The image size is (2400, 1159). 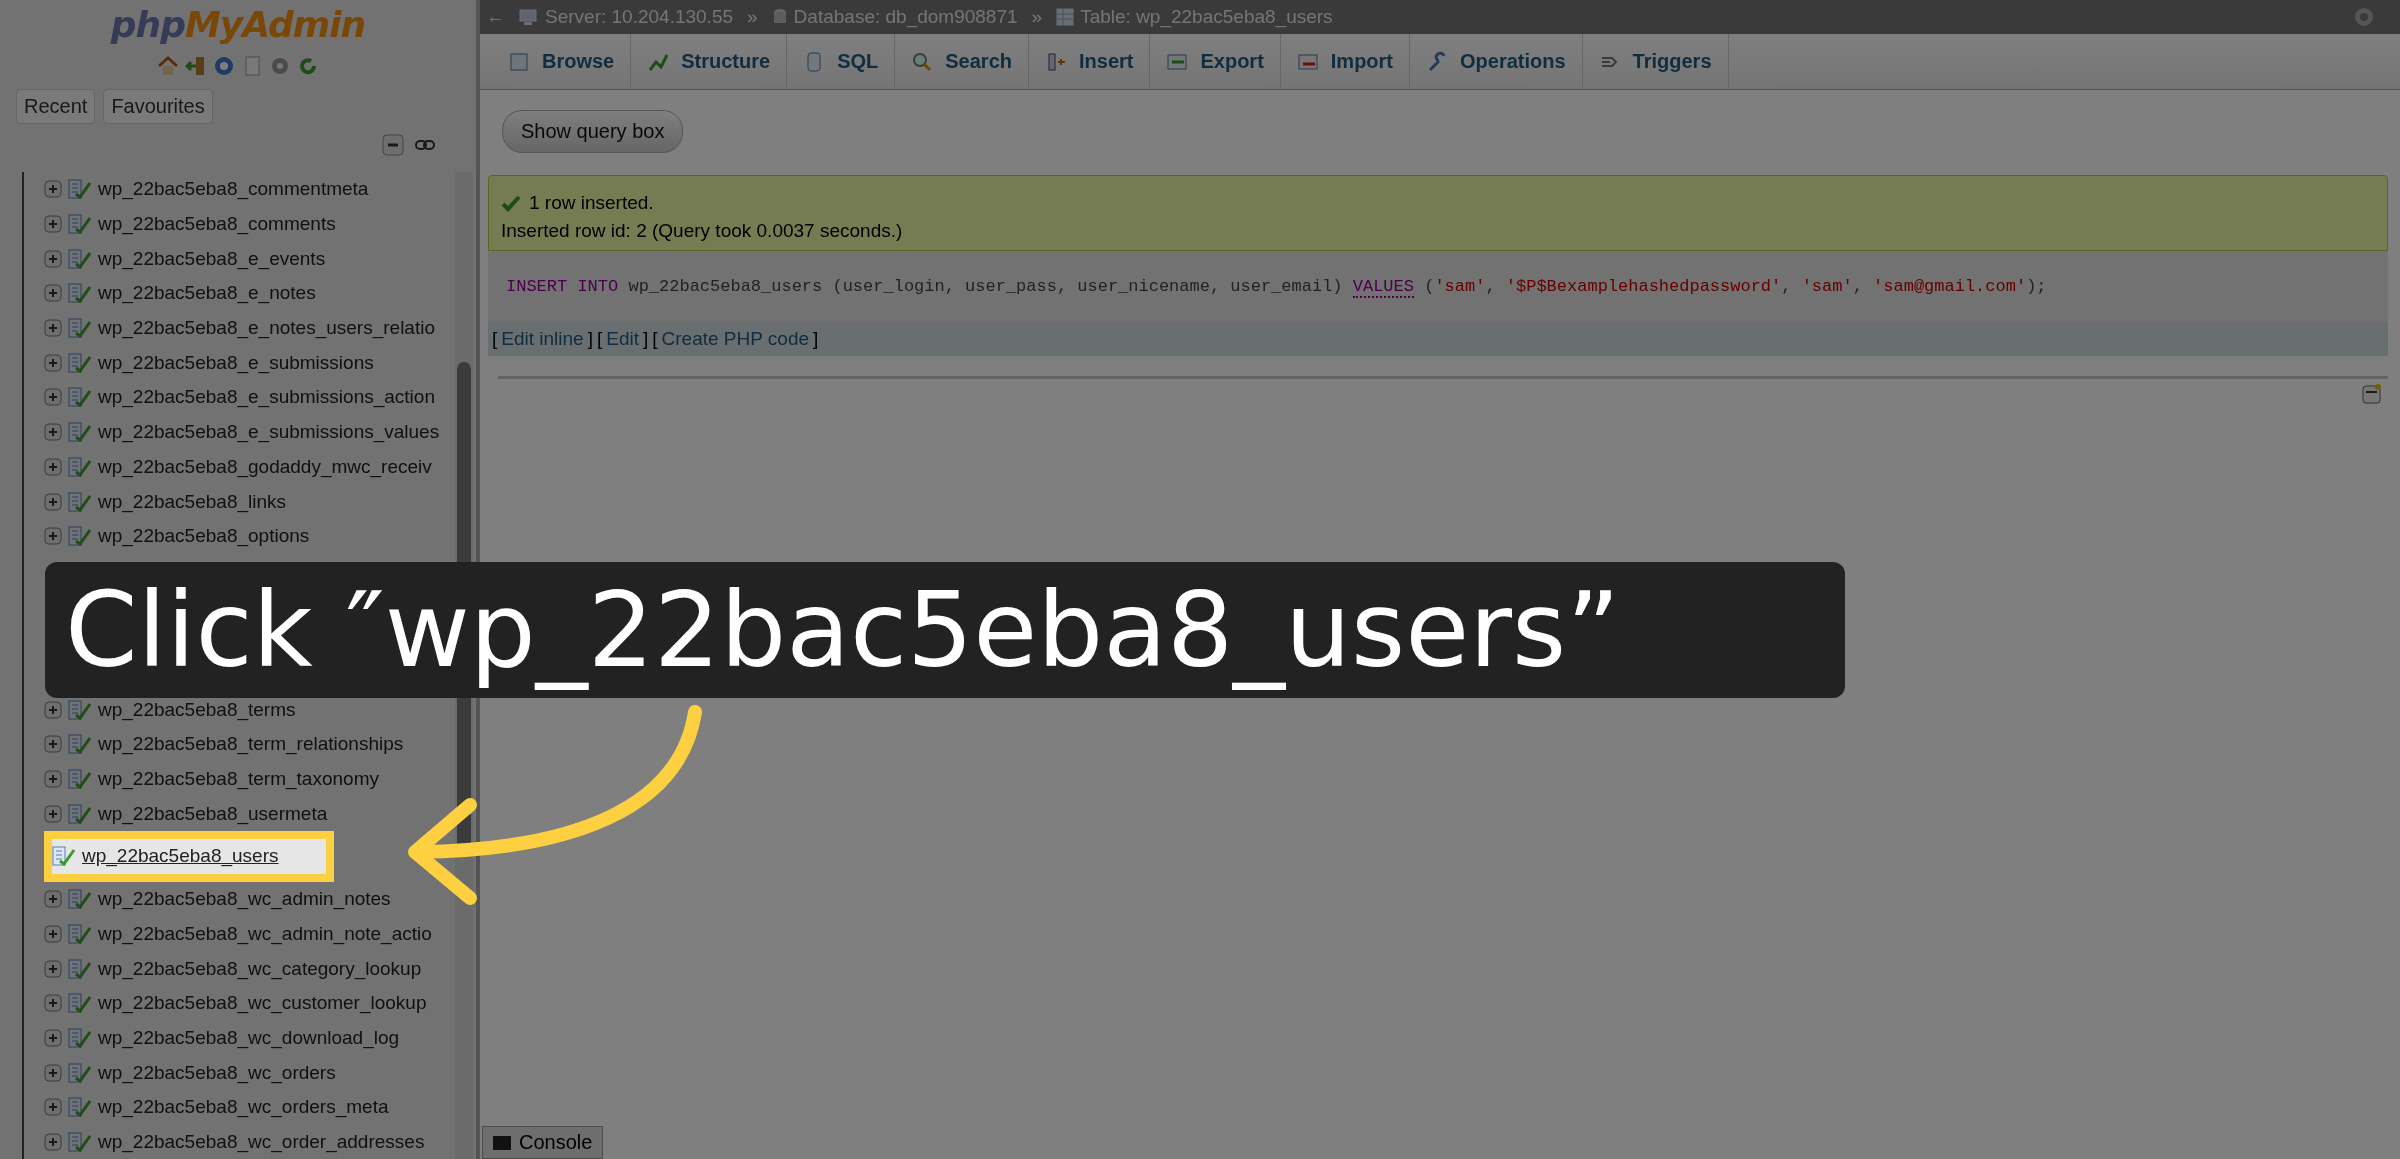 I want to click on message-title: 1 row inserted., so click(x=591, y=203).